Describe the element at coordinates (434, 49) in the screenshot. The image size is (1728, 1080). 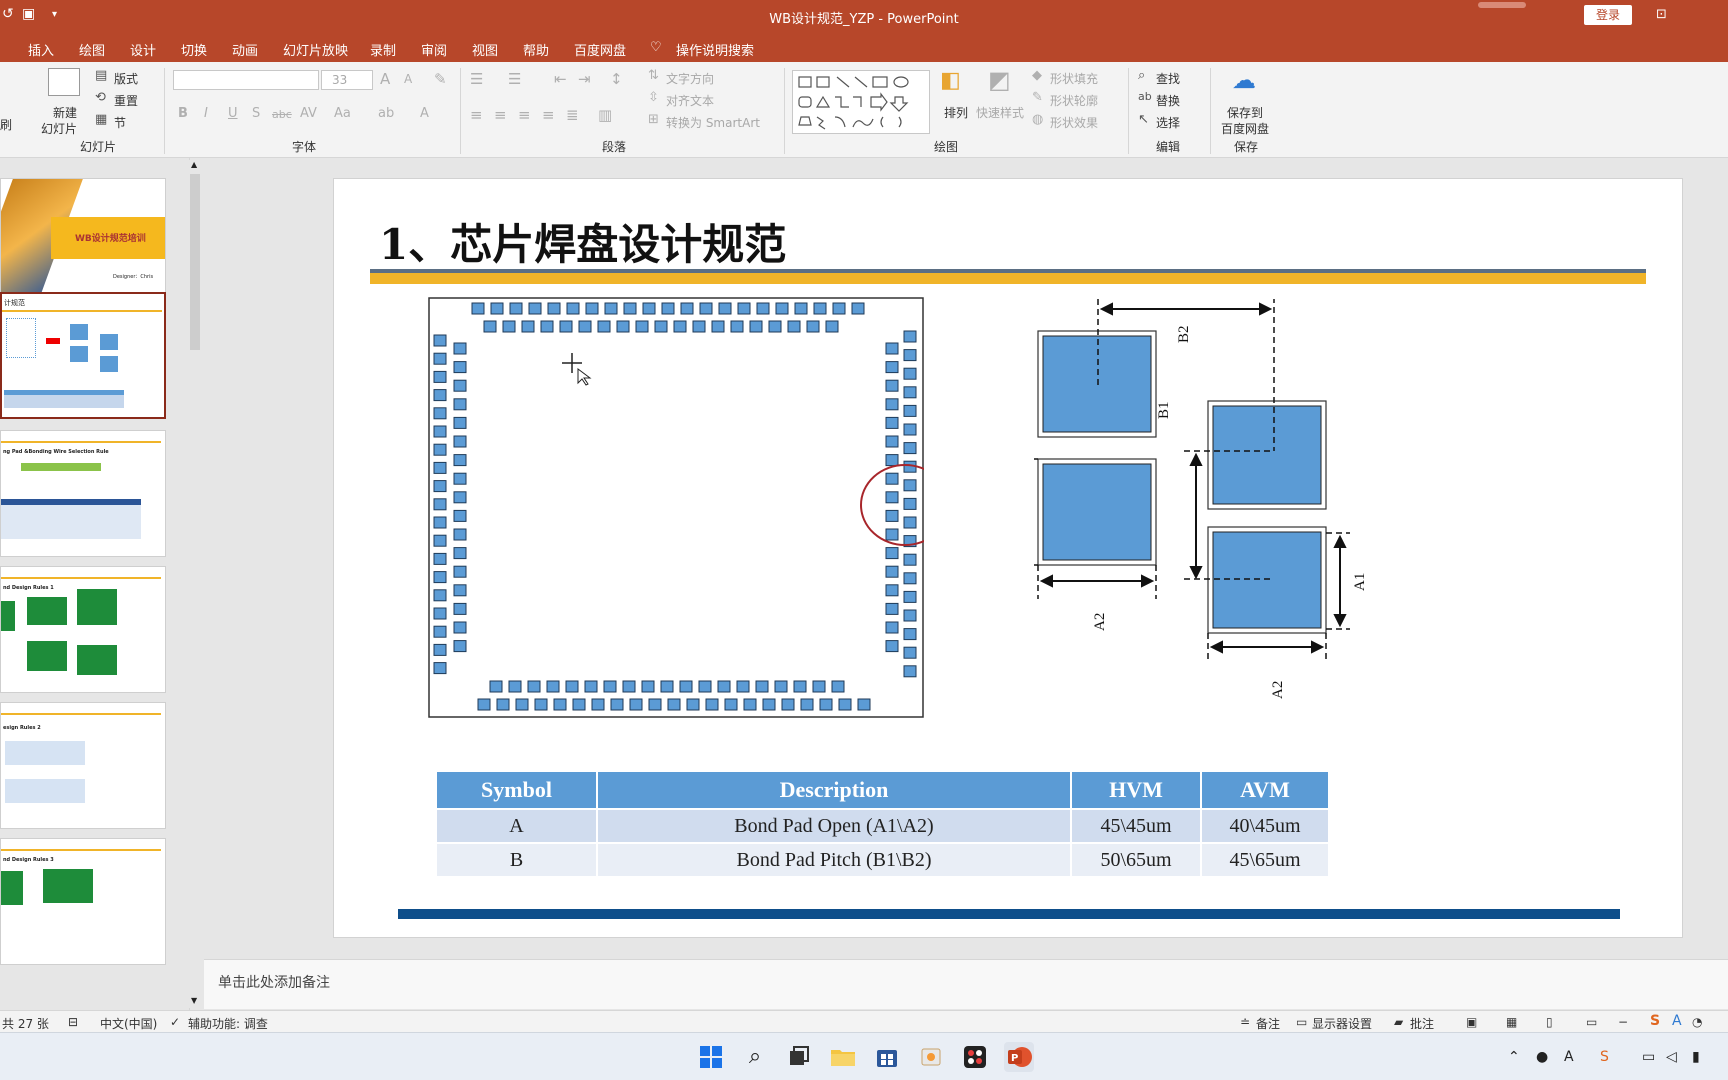
I see `tab-review: 审阅` at that location.